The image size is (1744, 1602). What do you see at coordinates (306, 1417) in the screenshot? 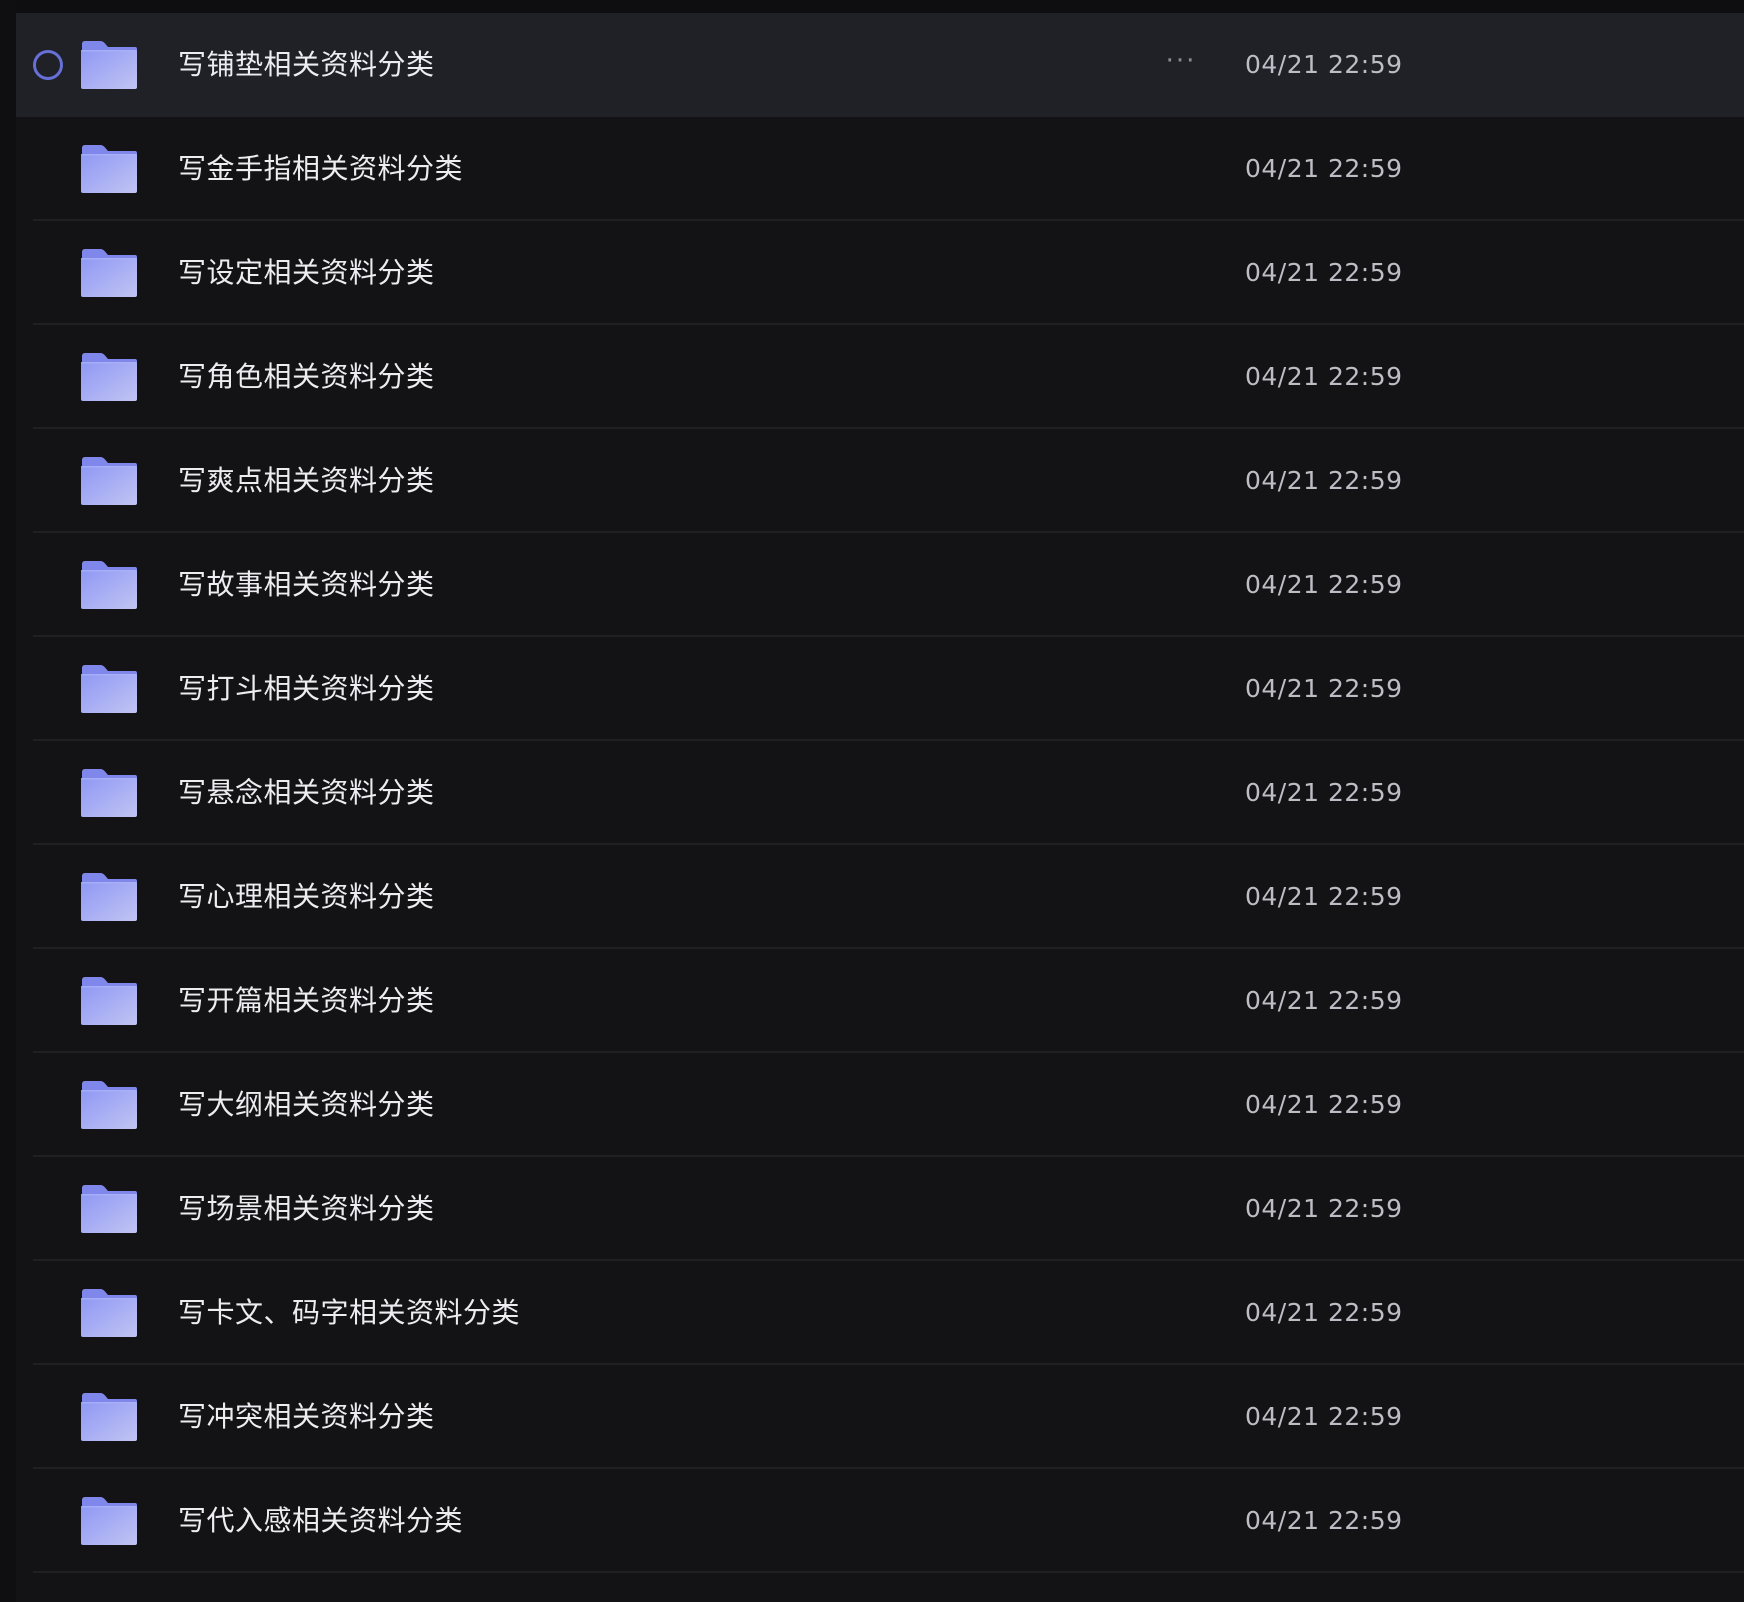
I see `file-name: 写冲突相关资料分类` at bounding box center [306, 1417].